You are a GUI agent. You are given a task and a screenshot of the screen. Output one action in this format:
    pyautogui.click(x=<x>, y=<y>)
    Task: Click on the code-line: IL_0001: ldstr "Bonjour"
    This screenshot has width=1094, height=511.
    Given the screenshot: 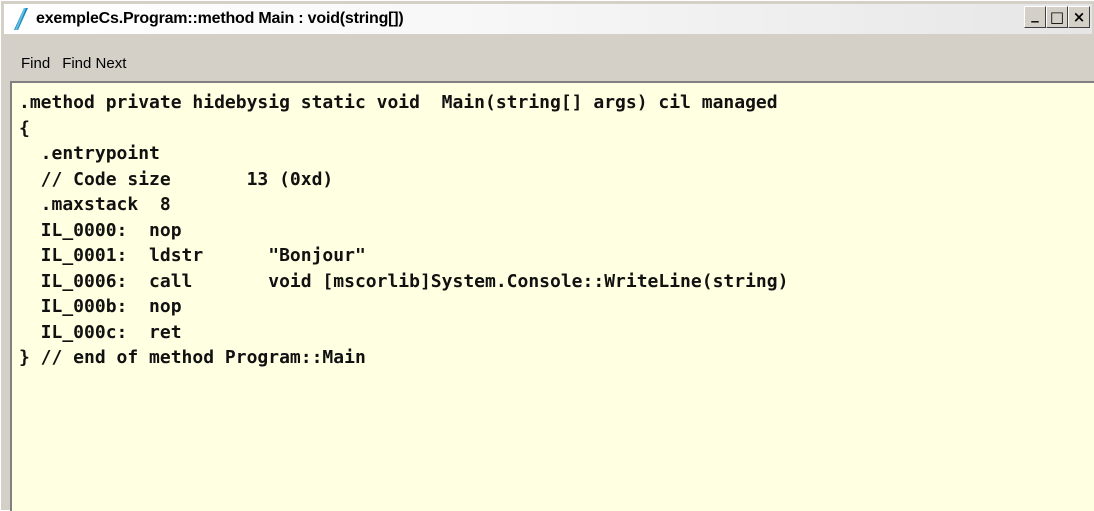 What is the action you would take?
    pyautogui.click(x=192, y=255)
    